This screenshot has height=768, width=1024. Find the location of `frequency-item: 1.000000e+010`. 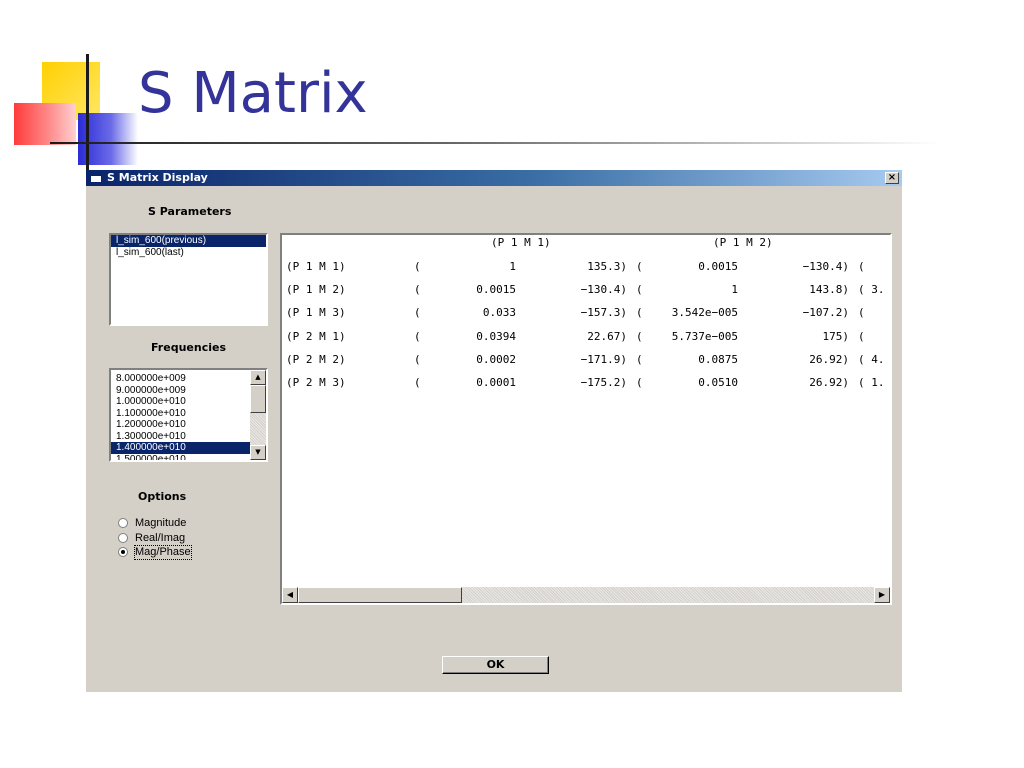

frequency-item: 1.000000e+010 is located at coordinates (180, 402).